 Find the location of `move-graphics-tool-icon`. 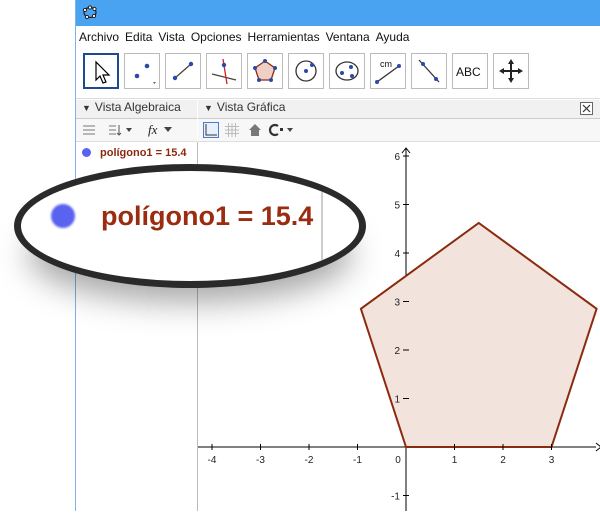

move-graphics-tool-icon is located at coordinates (511, 71).